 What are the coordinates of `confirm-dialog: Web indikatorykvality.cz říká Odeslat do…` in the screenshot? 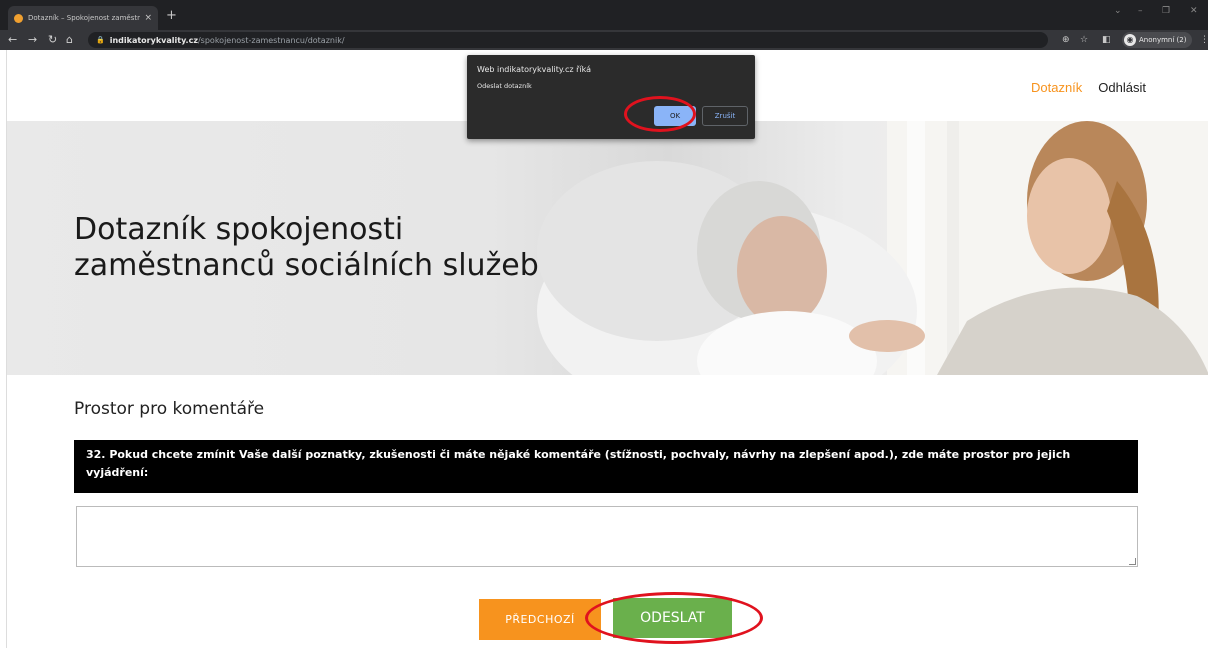 It's located at (611, 97).